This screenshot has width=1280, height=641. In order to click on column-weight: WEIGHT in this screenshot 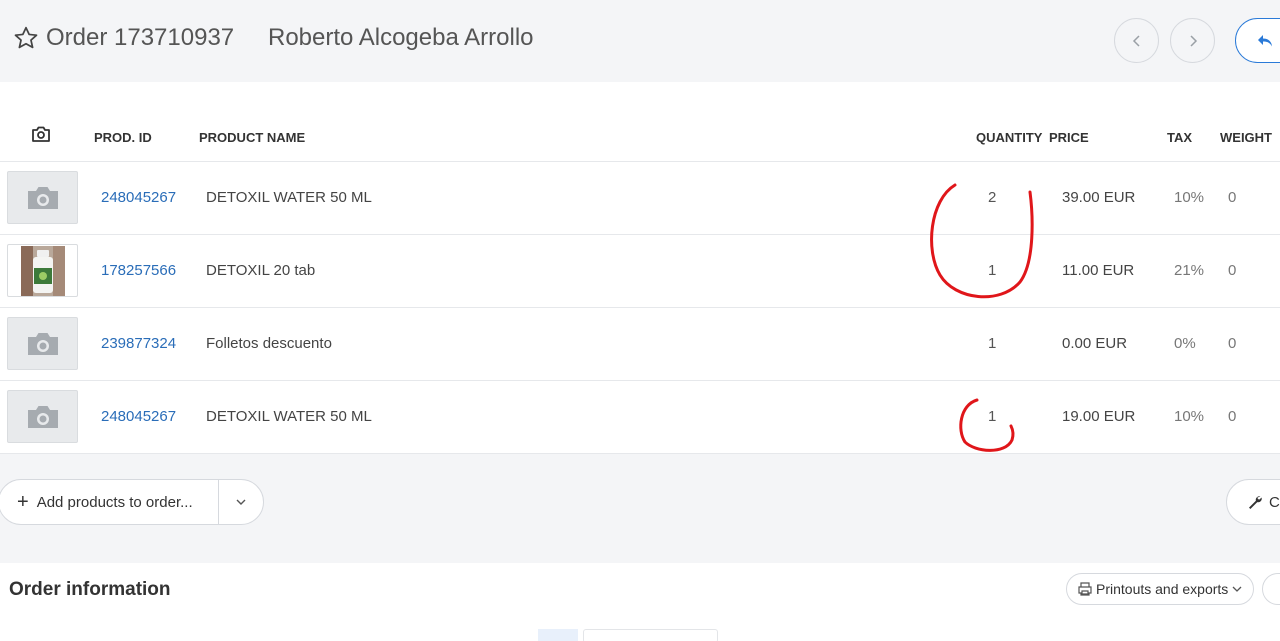, I will do `click(1246, 137)`.